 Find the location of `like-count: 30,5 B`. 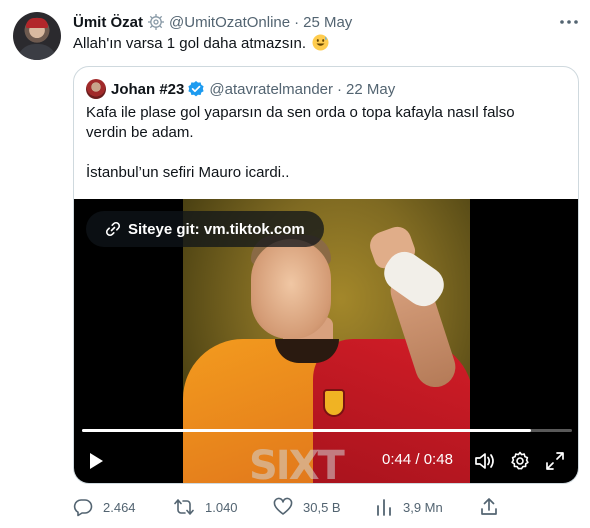

like-count: 30,5 B is located at coordinates (322, 507).